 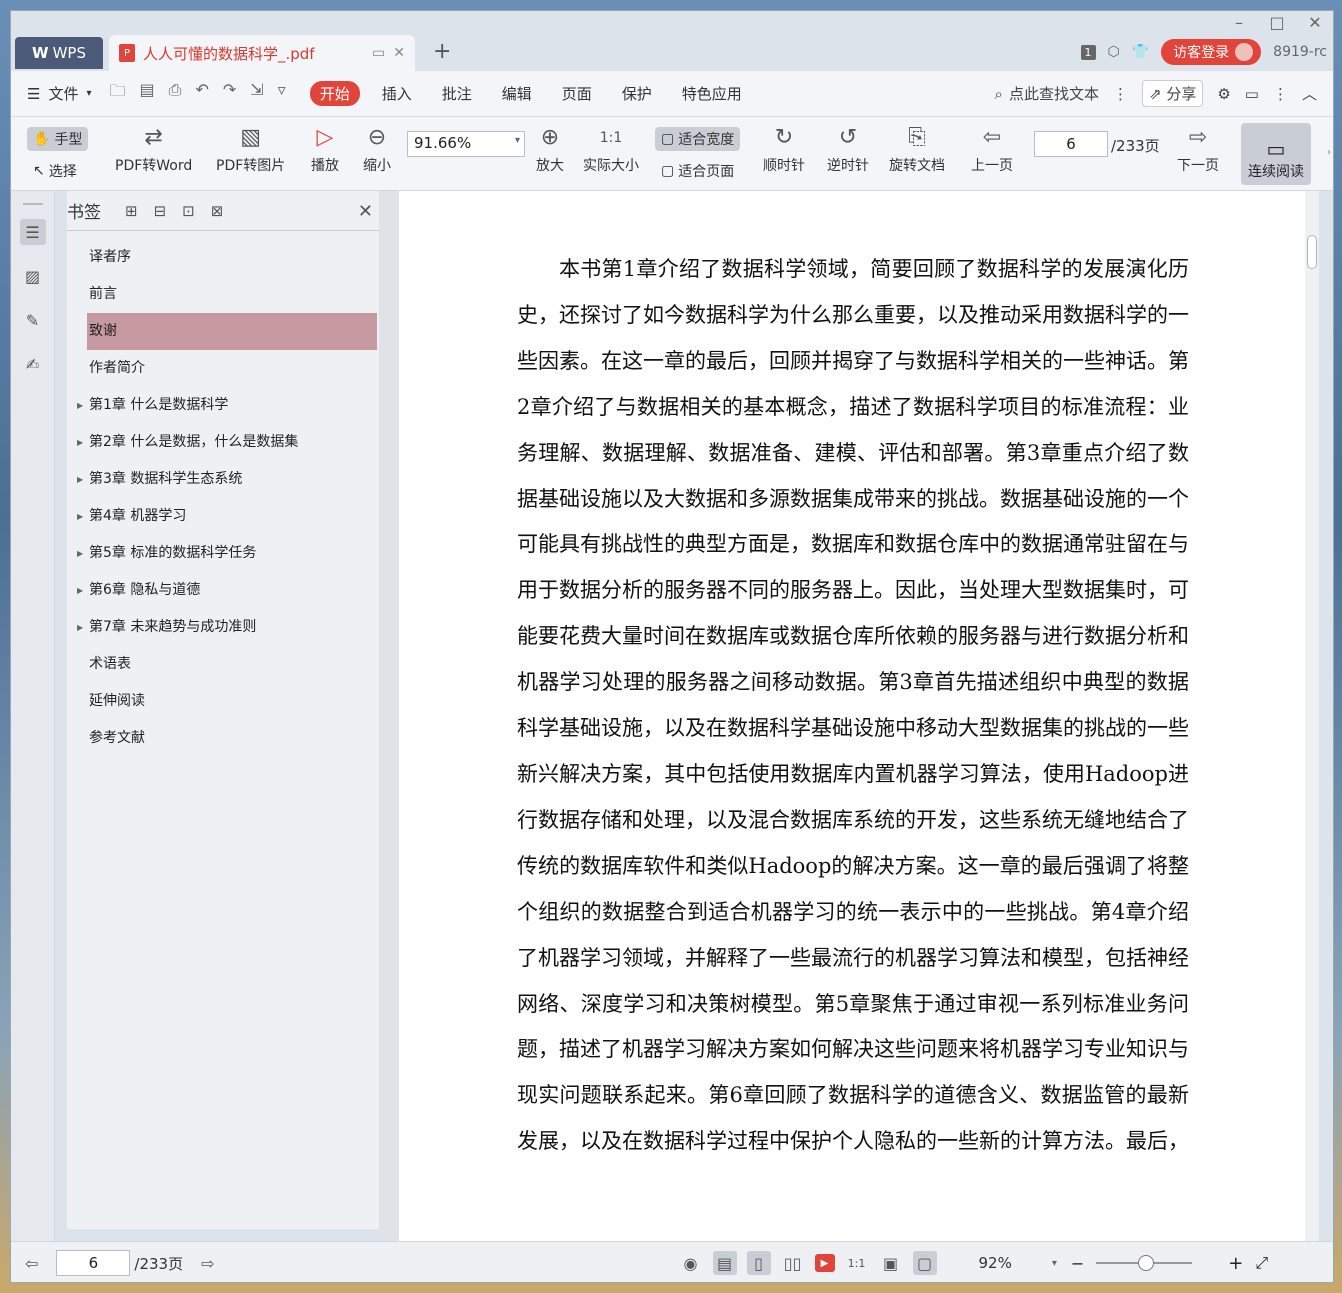 What do you see at coordinates (59, 93) in the screenshot?
I see `file-menu: ☰ 文件 ▾` at bounding box center [59, 93].